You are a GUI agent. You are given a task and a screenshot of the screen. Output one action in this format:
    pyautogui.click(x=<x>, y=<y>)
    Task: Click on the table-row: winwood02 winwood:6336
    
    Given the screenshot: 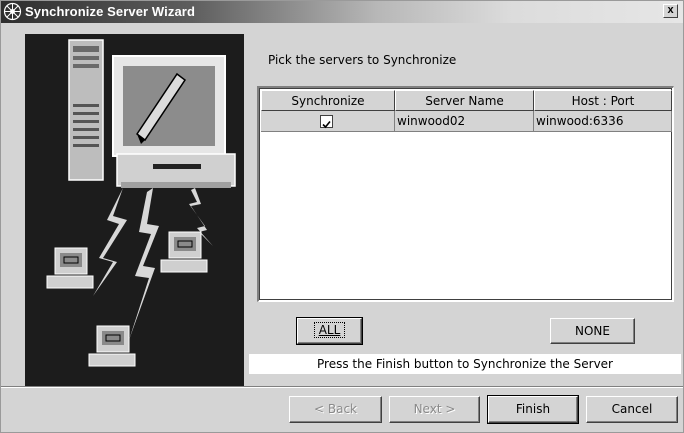 What is the action you would take?
    pyautogui.click(x=466, y=121)
    